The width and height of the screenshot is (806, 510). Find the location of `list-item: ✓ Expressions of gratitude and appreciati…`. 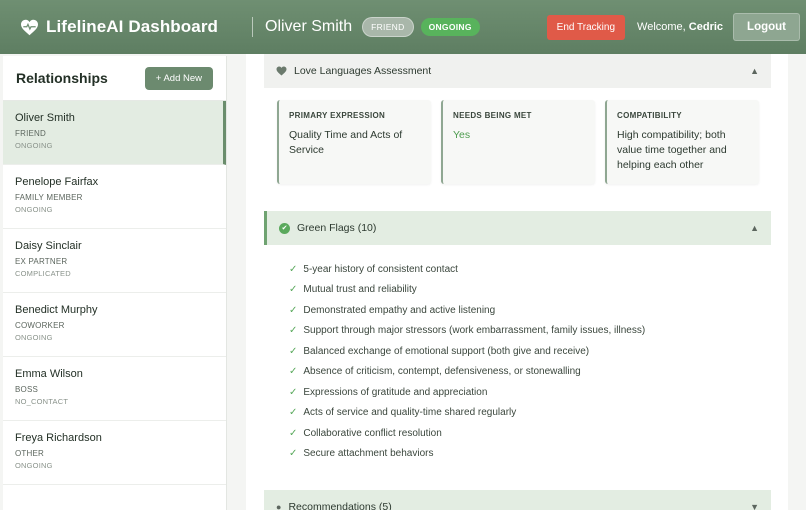

list-item: ✓ Expressions of gratitude and appreciati… is located at coordinates (467, 392).